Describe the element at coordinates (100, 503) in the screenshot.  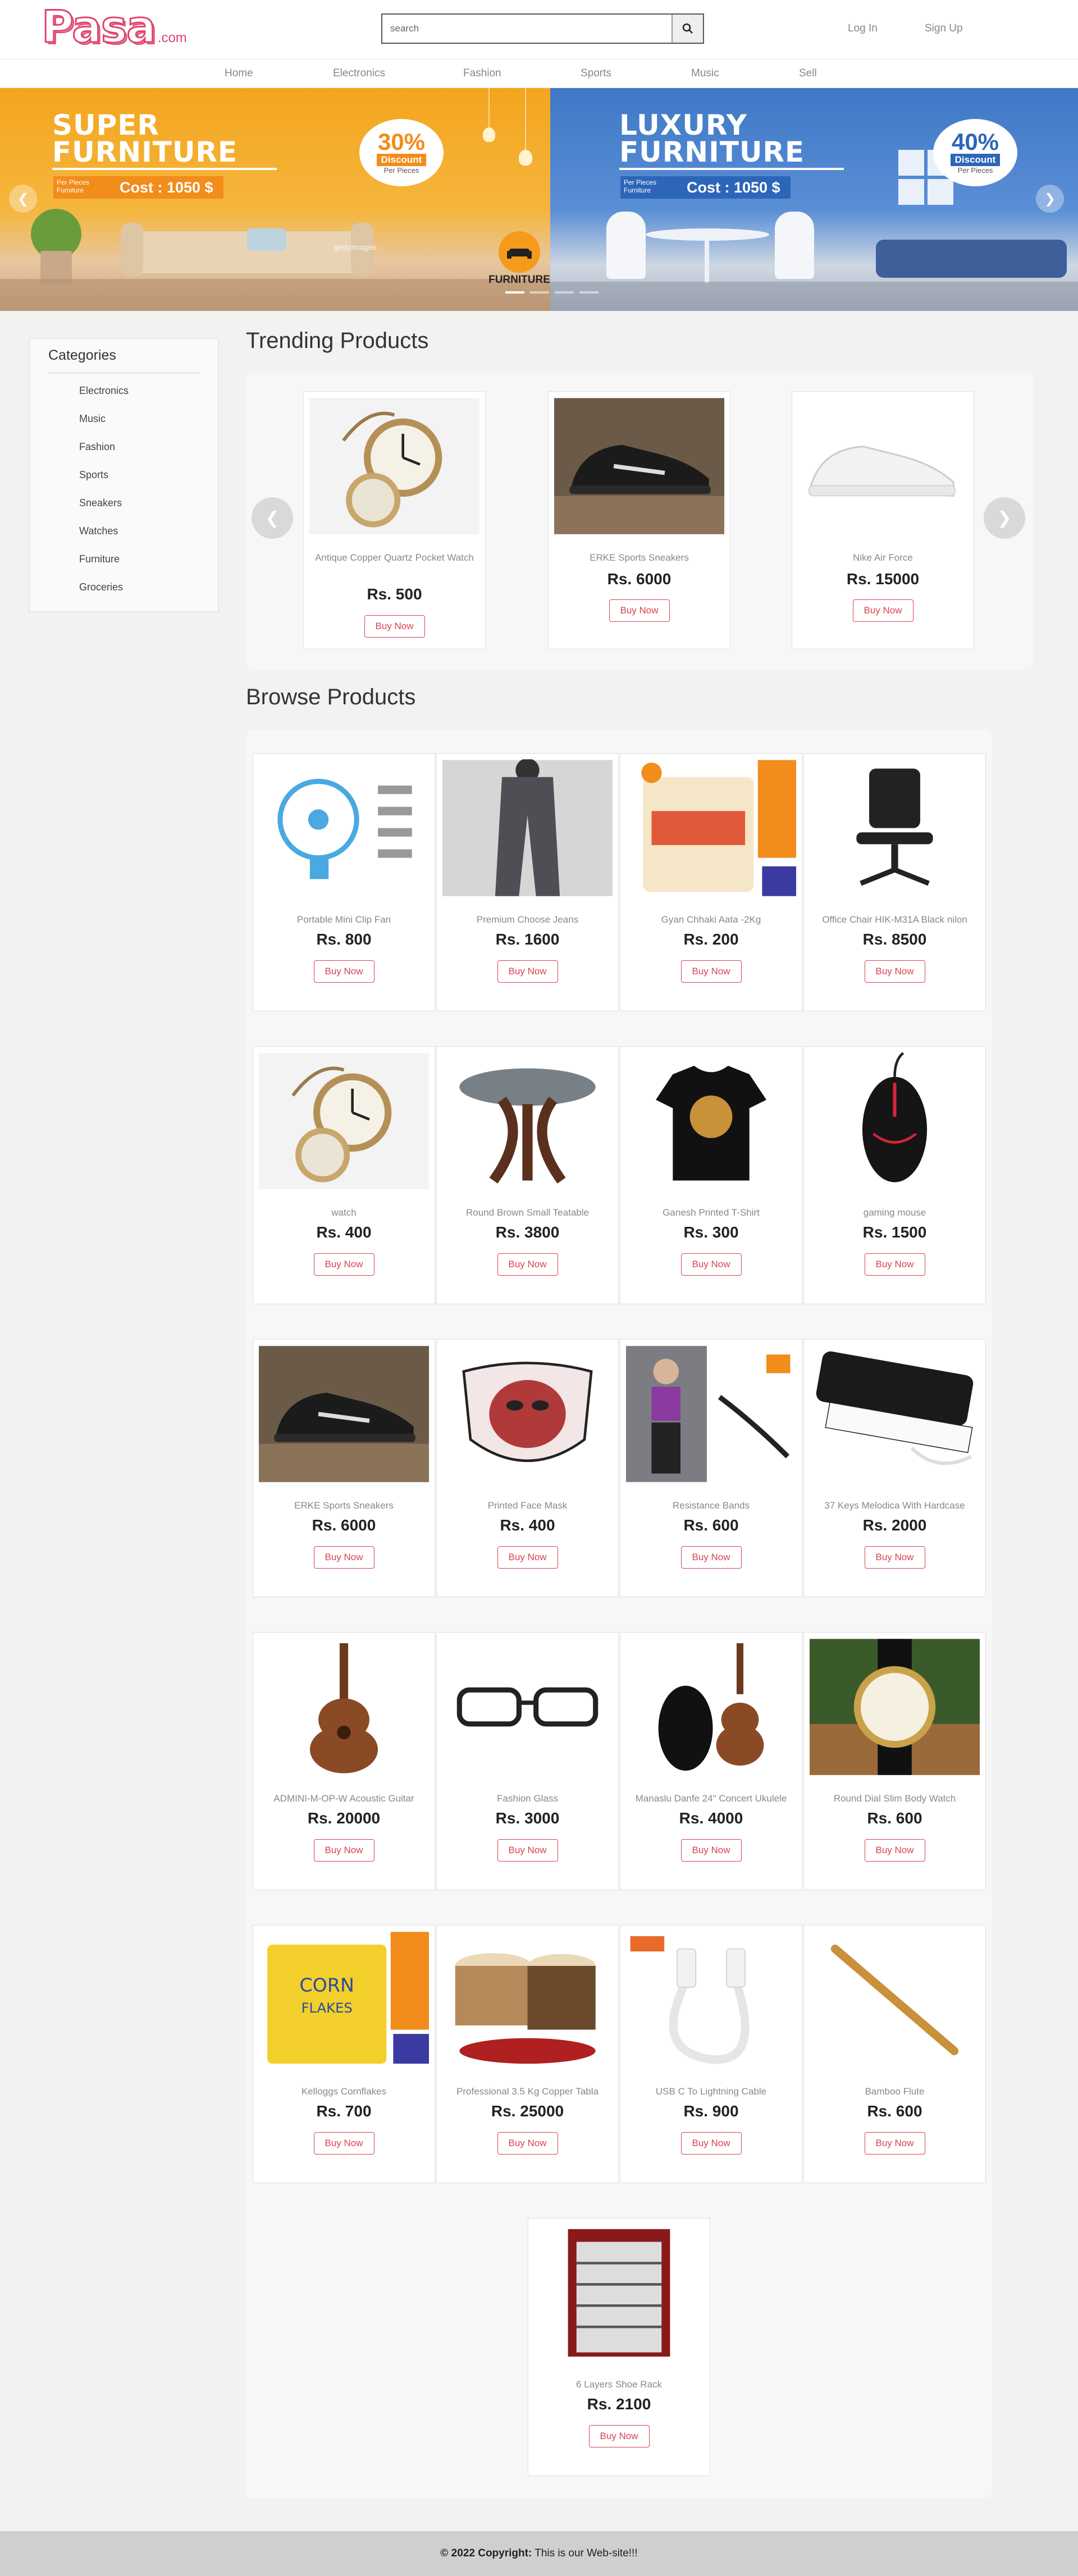
I see `category-sneakers: Sneakers` at that location.